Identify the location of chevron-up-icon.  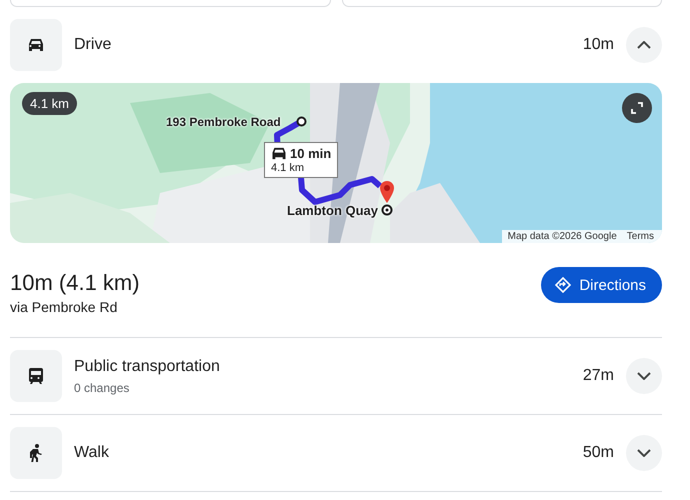
(644, 45).